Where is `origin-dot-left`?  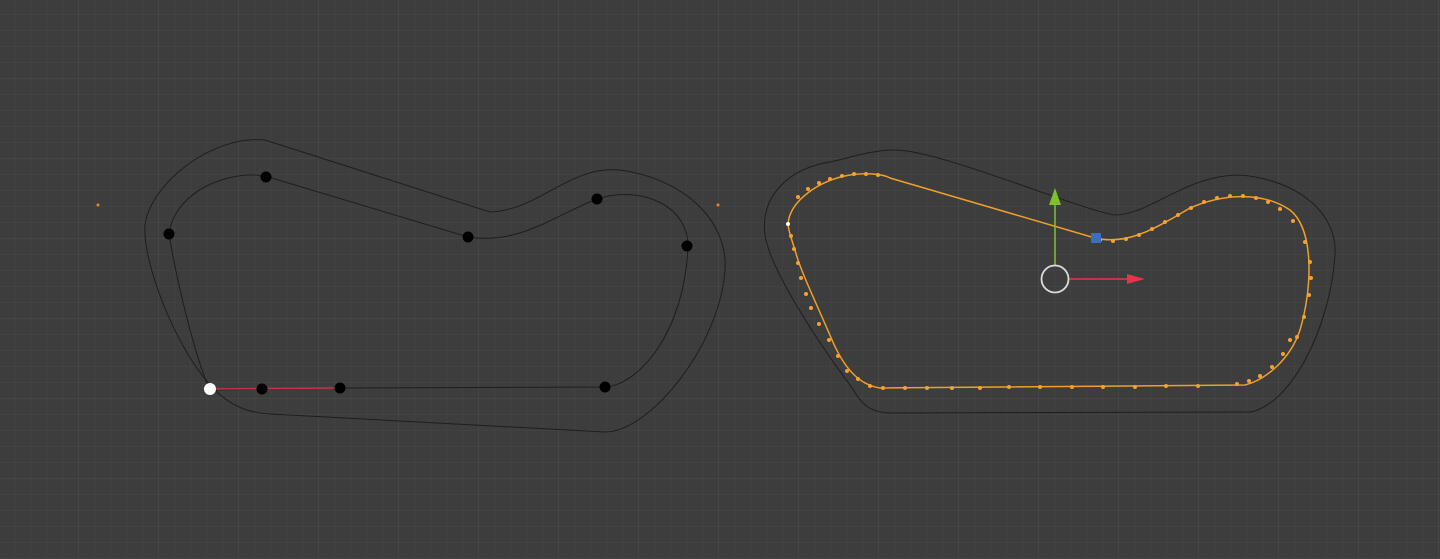 origin-dot-left is located at coordinates (98, 205).